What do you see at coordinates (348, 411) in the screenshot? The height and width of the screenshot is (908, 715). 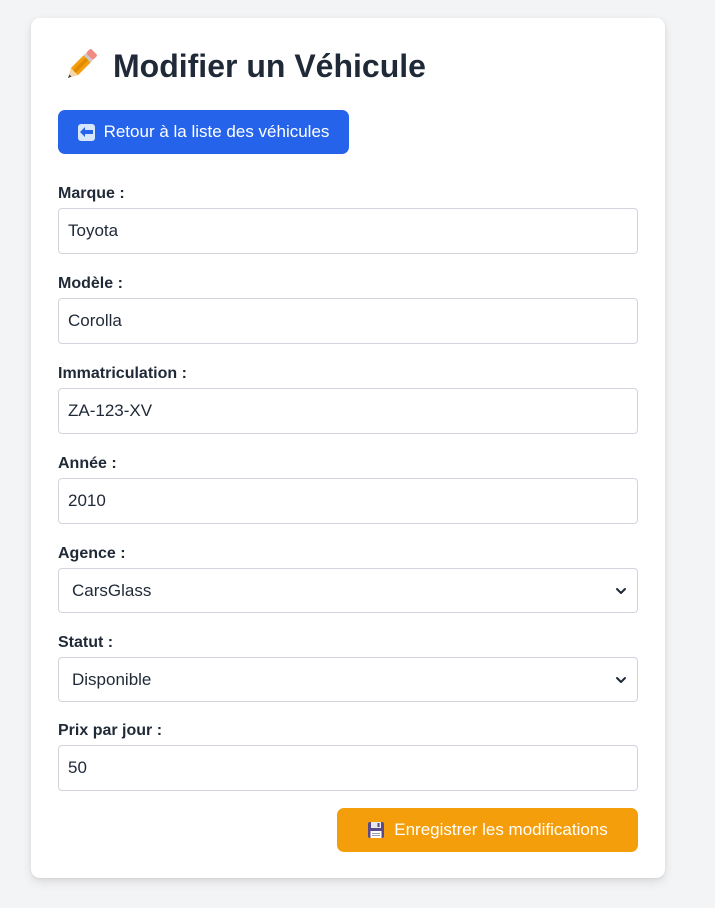 I see `immatriculation-input` at bounding box center [348, 411].